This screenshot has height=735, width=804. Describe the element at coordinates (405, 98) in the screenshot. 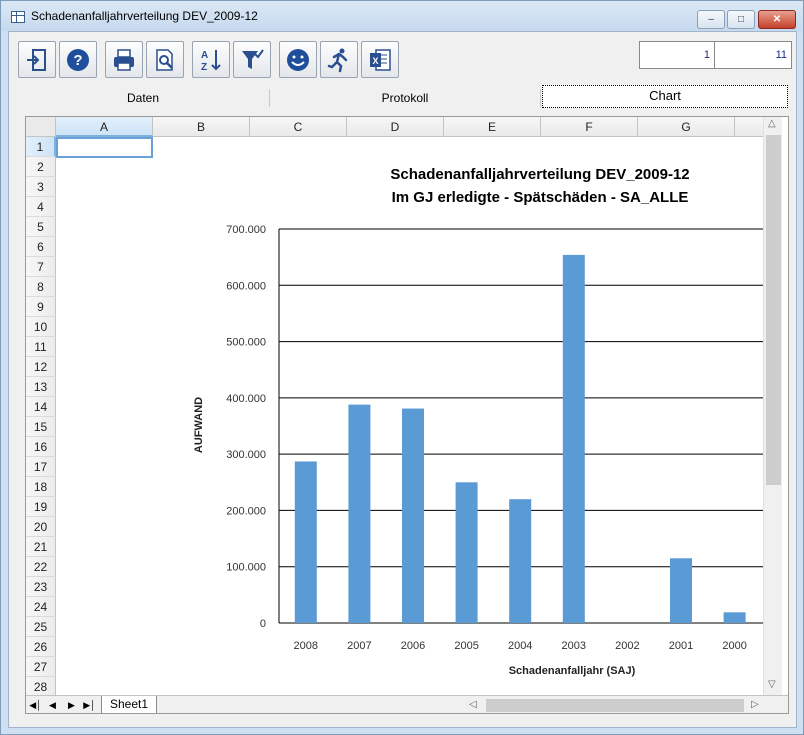

I see `tab-protokoll: Protokoll` at that location.